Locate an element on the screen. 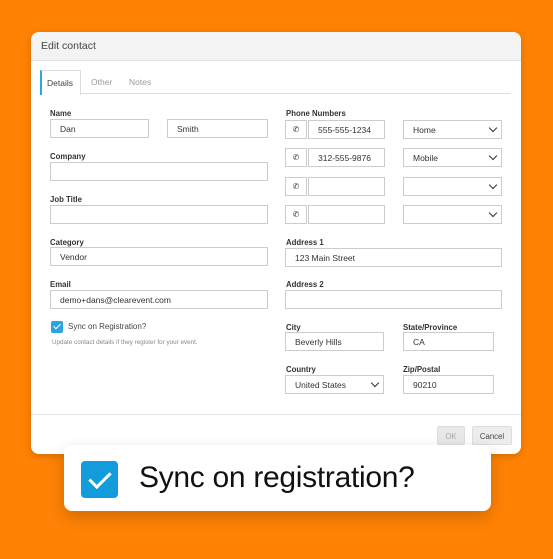 The image size is (553, 559). phone-4-type-select is located at coordinates (452, 214).